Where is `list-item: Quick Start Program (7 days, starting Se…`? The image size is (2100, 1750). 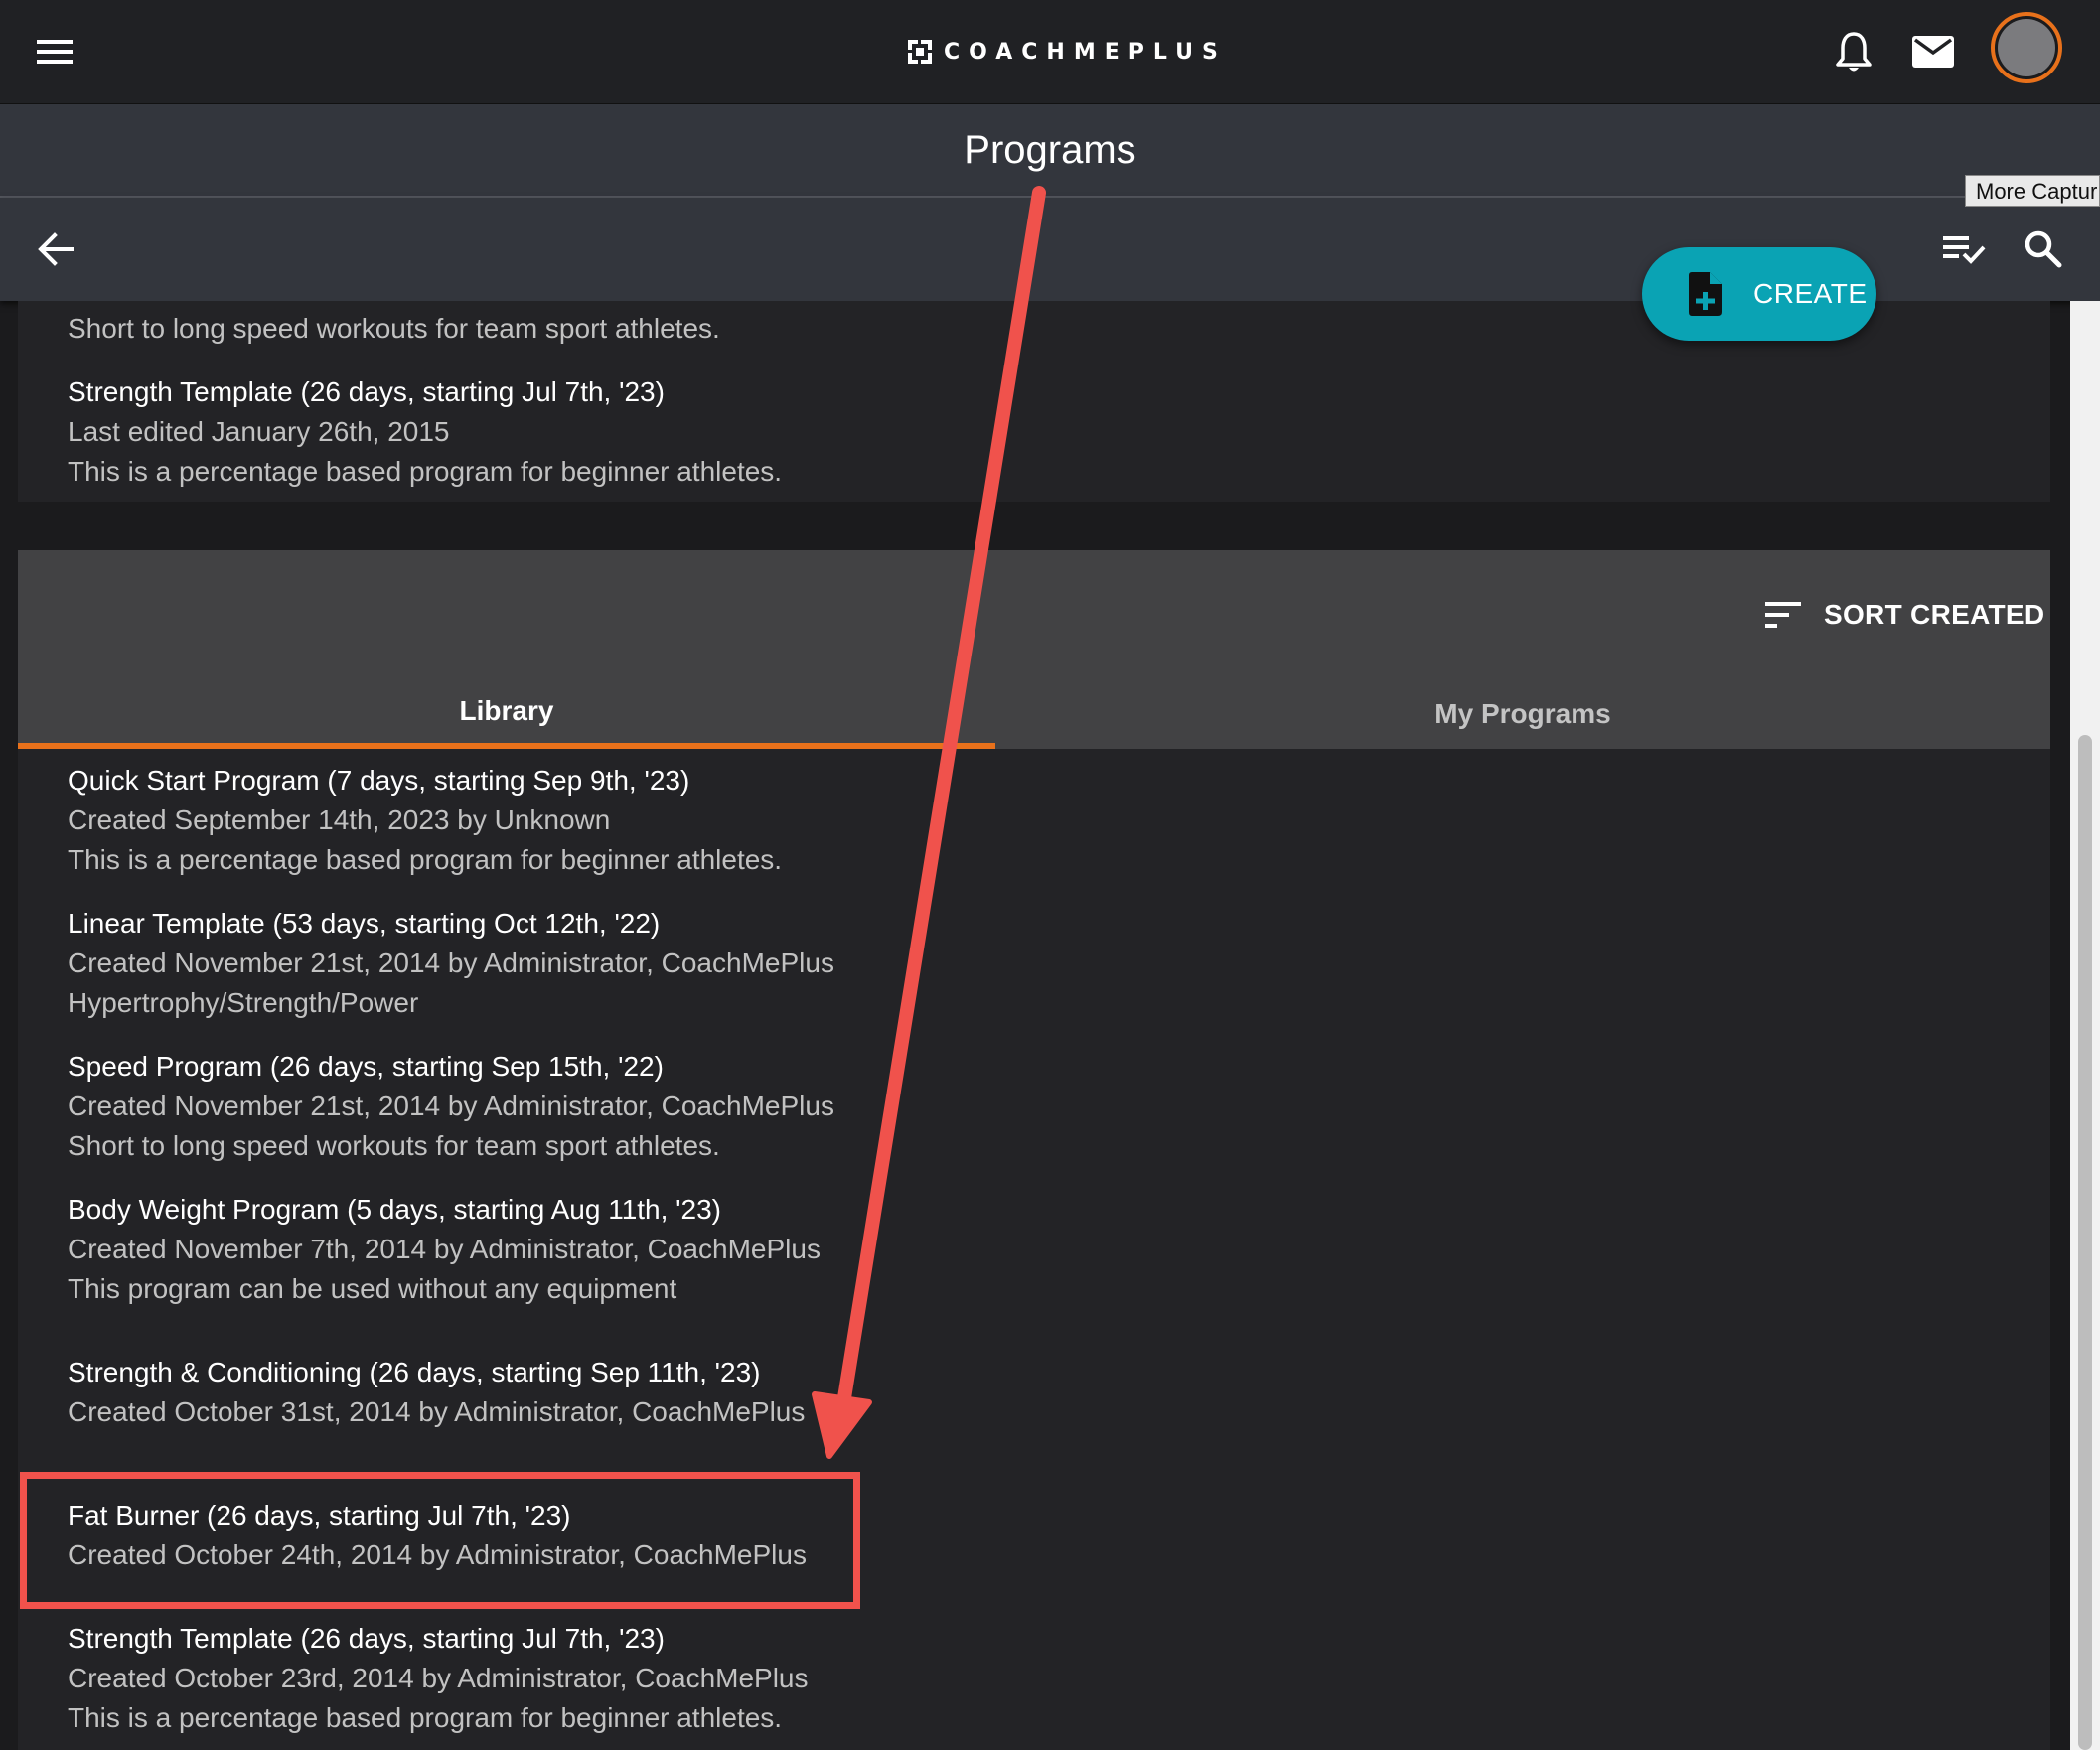 list-item: Quick Start Program (7 days, starting Se… is located at coordinates (425, 820).